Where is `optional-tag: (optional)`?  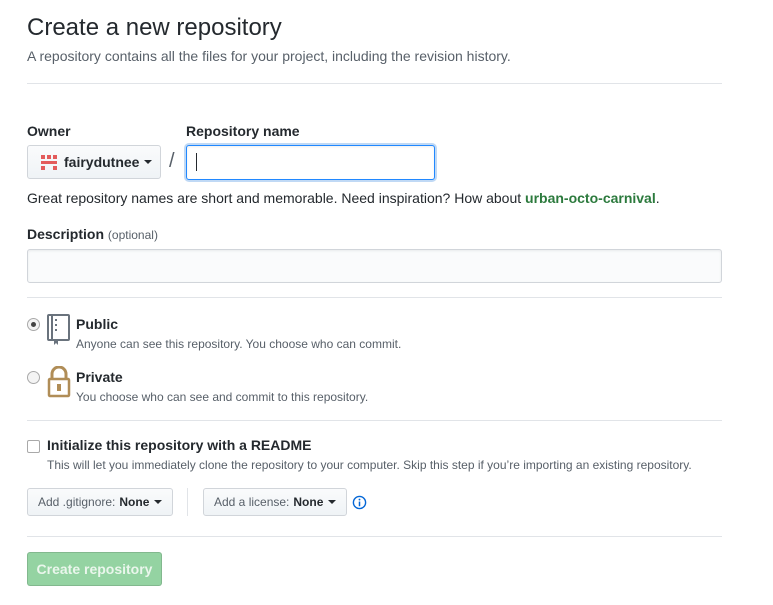 optional-tag: (optional) is located at coordinates (132, 235).